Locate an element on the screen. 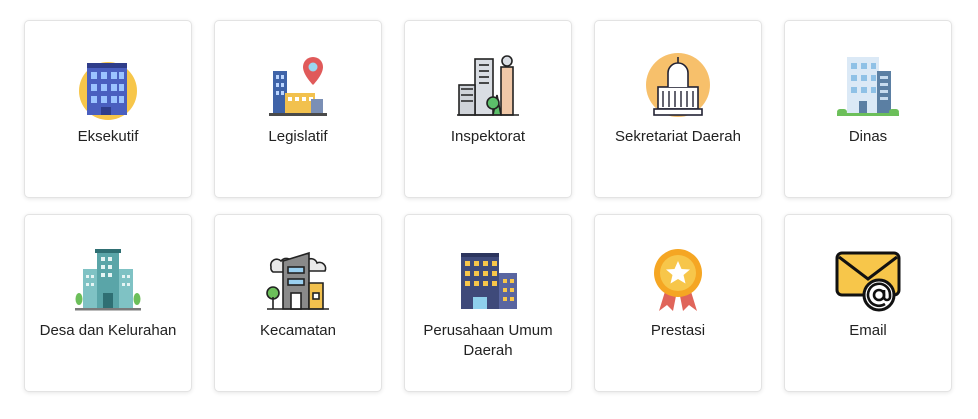  capitol-building-icon is located at coordinates (678, 86).